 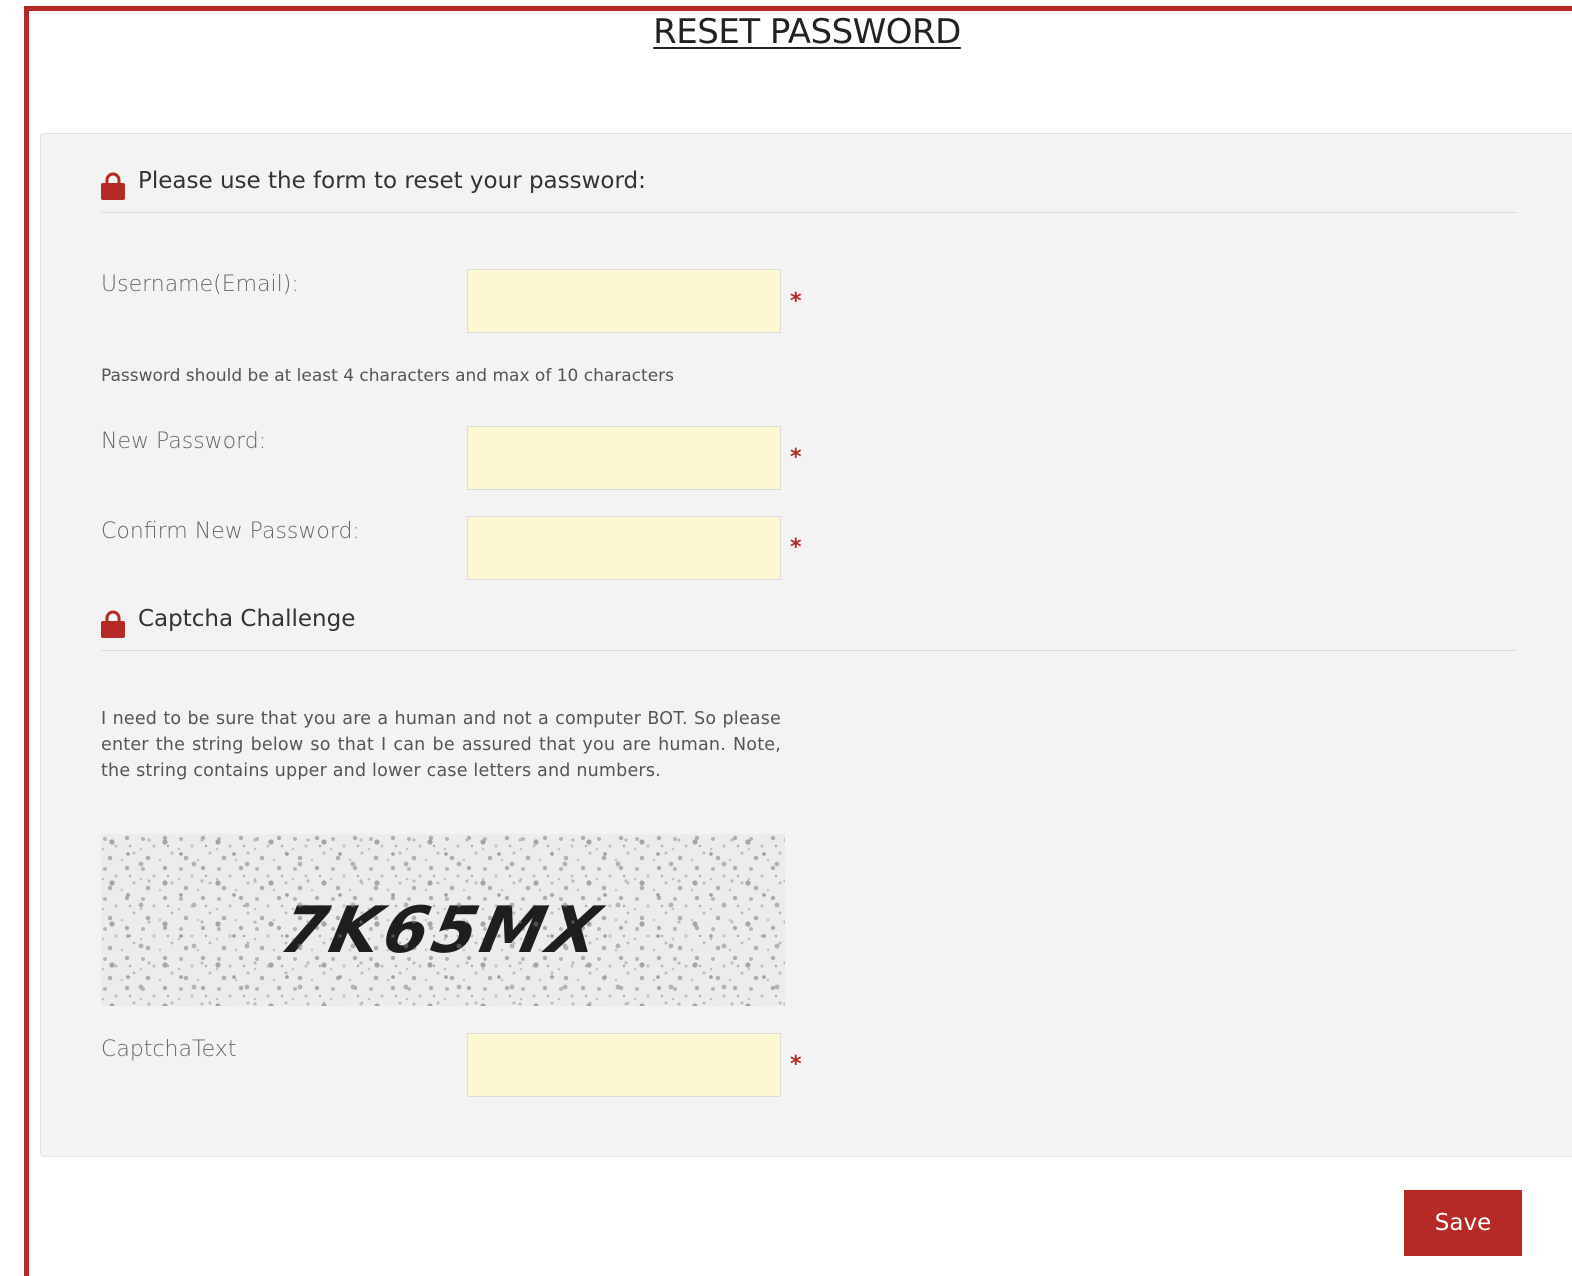 I want to click on confirm-password-required-mark: *, so click(x=796, y=547).